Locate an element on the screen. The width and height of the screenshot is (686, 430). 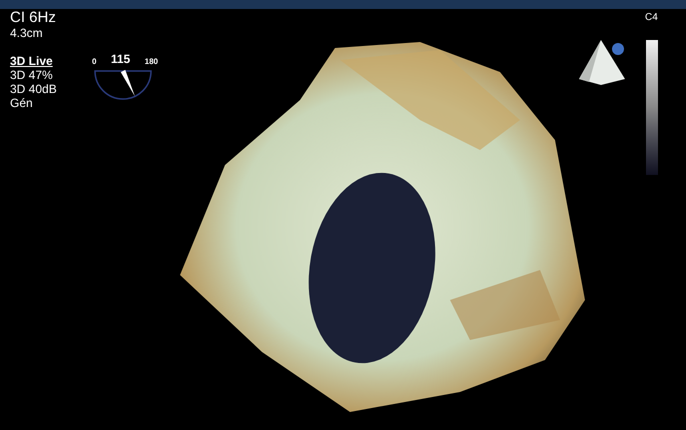
scale-label: C4 is located at coordinates (651, 18).